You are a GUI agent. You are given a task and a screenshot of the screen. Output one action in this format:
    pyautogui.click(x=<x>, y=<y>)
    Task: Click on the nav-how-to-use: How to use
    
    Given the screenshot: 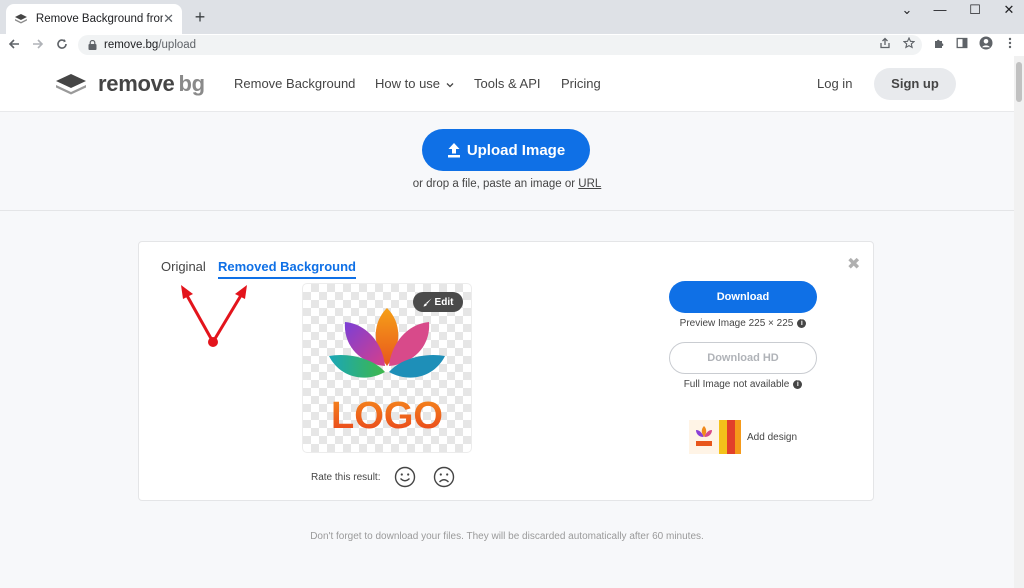 What is the action you would take?
    pyautogui.click(x=414, y=83)
    